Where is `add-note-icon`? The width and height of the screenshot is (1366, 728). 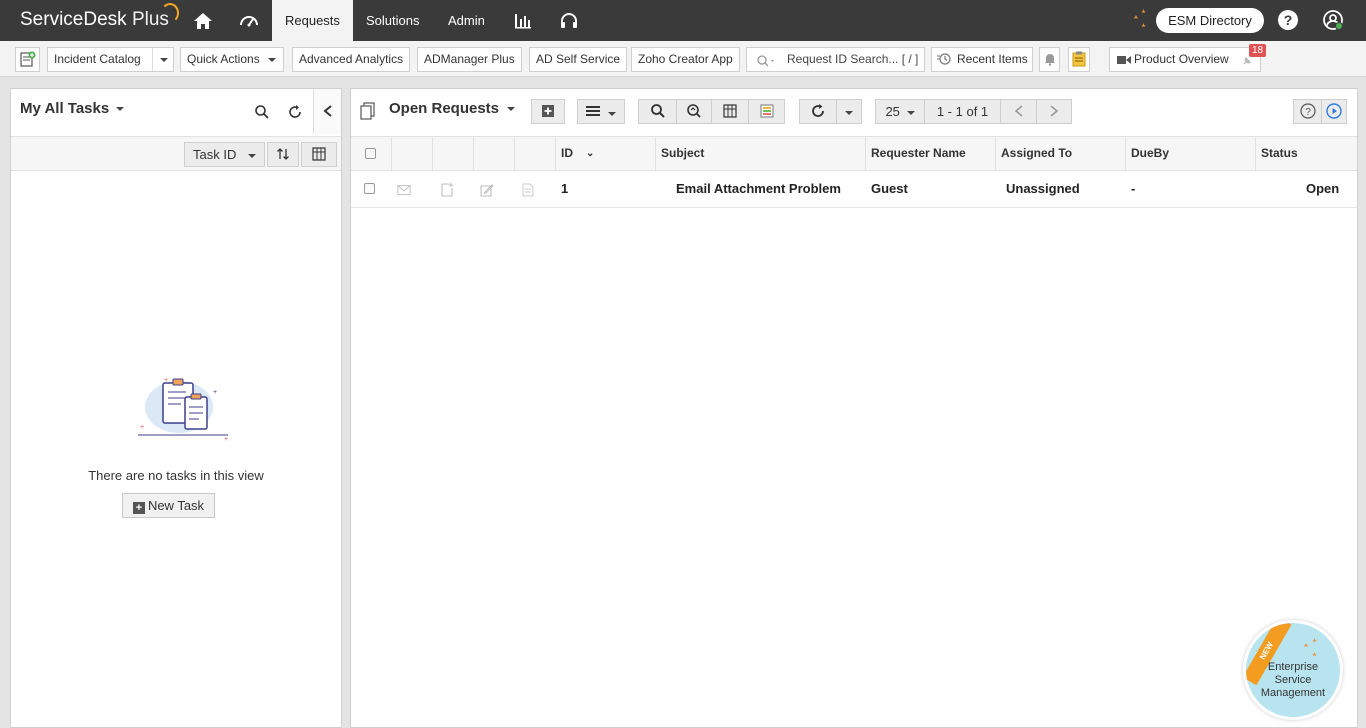
add-note-icon is located at coordinates (447, 190).